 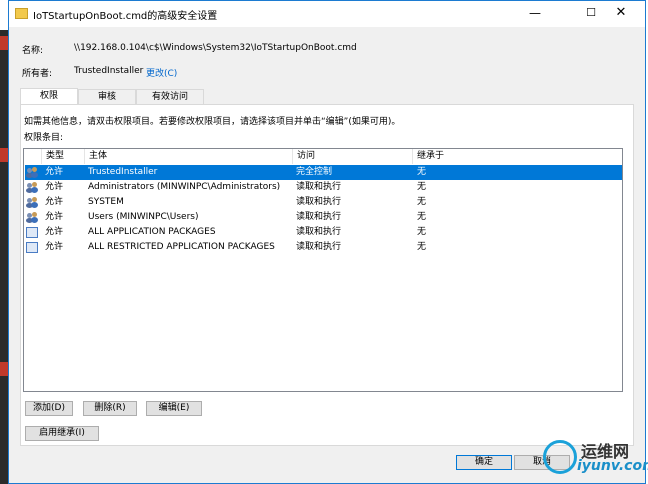 I want to click on title-bar: IoTStartupOnBoot.cmd的高级安全设置 — ☐ ✕, so click(x=327, y=14).